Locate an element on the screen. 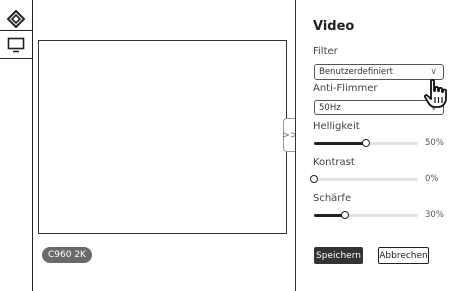 This screenshot has height=291, width=462. panel-title: Video is located at coordinates (334, 26).